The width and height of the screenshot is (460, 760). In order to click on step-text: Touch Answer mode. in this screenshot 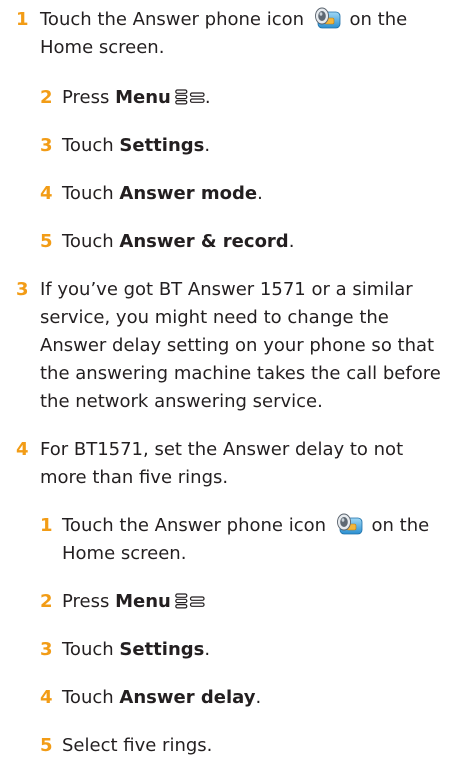, I will do `click(253, 194)`.